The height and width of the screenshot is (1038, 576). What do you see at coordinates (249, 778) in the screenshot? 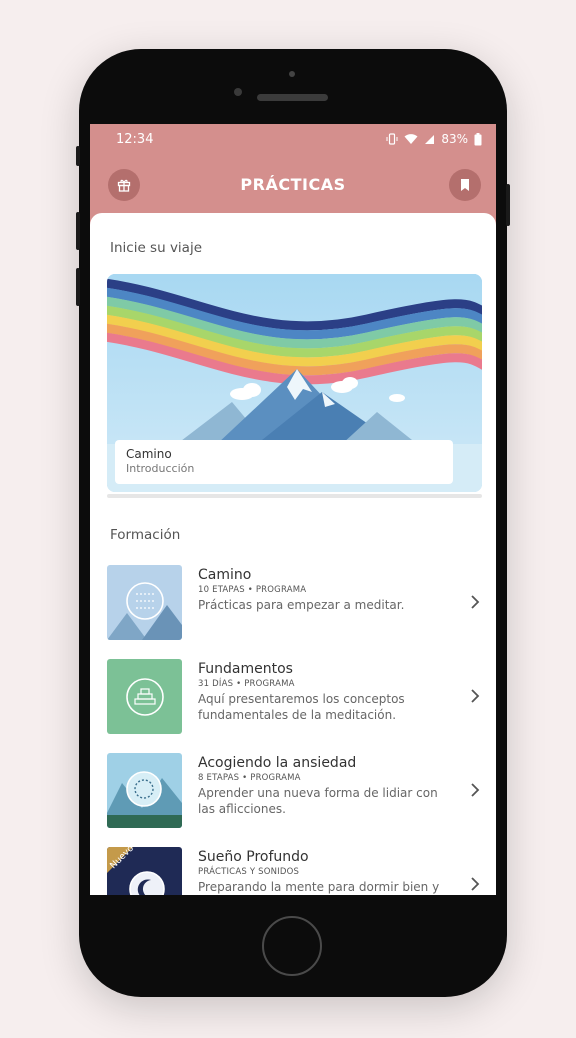
I see `item-meta: 8 ETAPAS • PROGRAMA` at bounding box center [249, 778].